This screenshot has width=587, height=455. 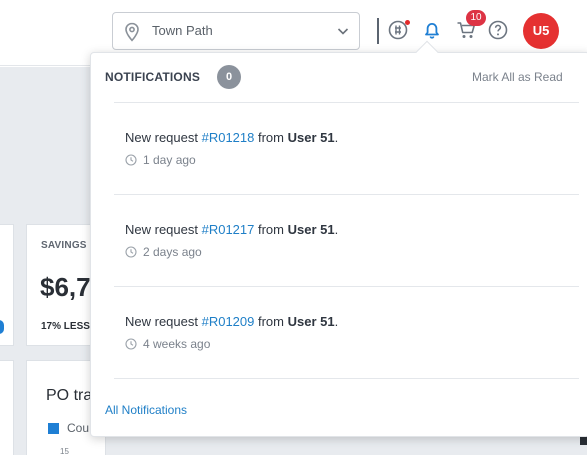 I want to click on savings-sub: 17% LESS, so click(x=65, y=326).